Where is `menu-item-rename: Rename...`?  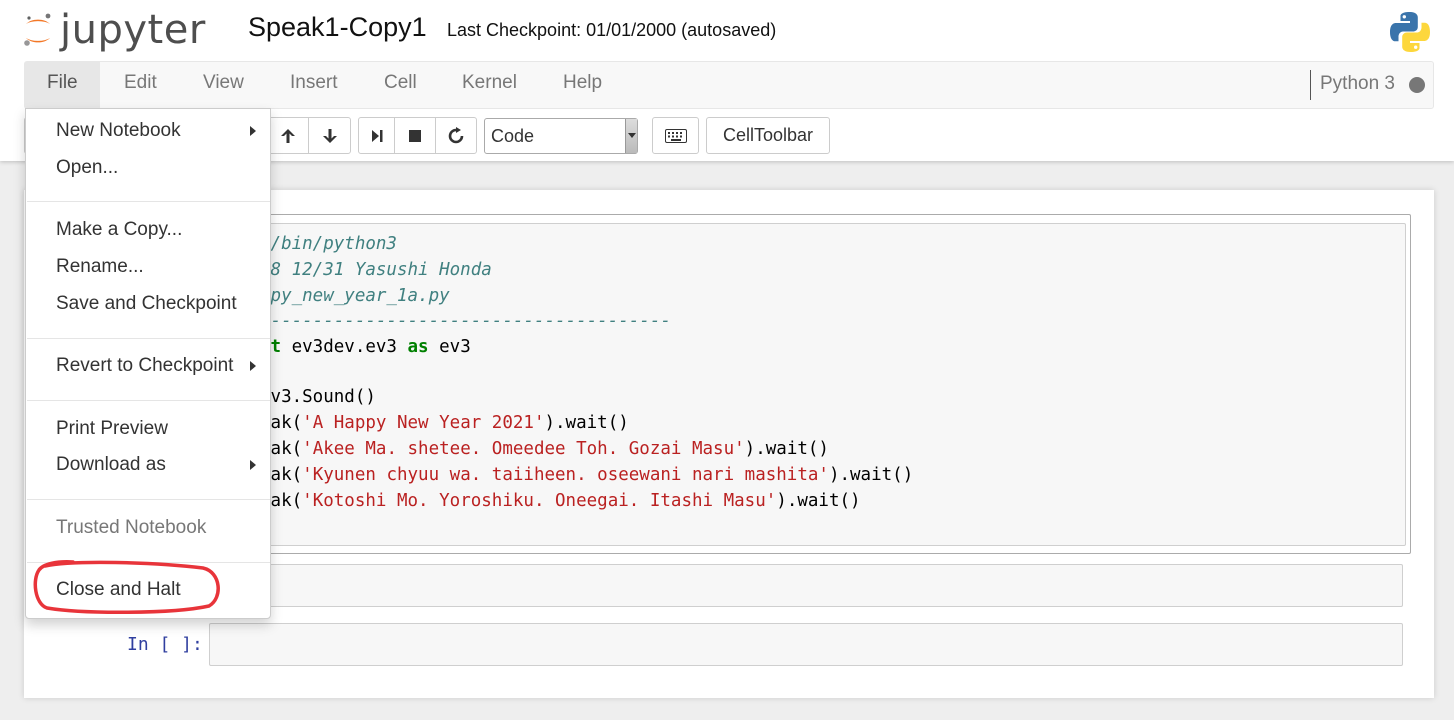 menu-item-rename: Rename... is located at coordinates (148, 267).